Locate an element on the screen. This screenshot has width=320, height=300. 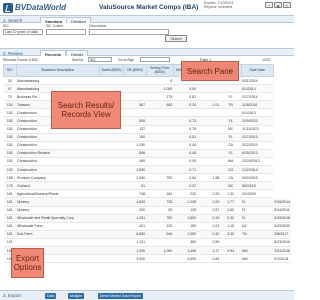
table-cell: 421 is located at coordinates (135, 226).